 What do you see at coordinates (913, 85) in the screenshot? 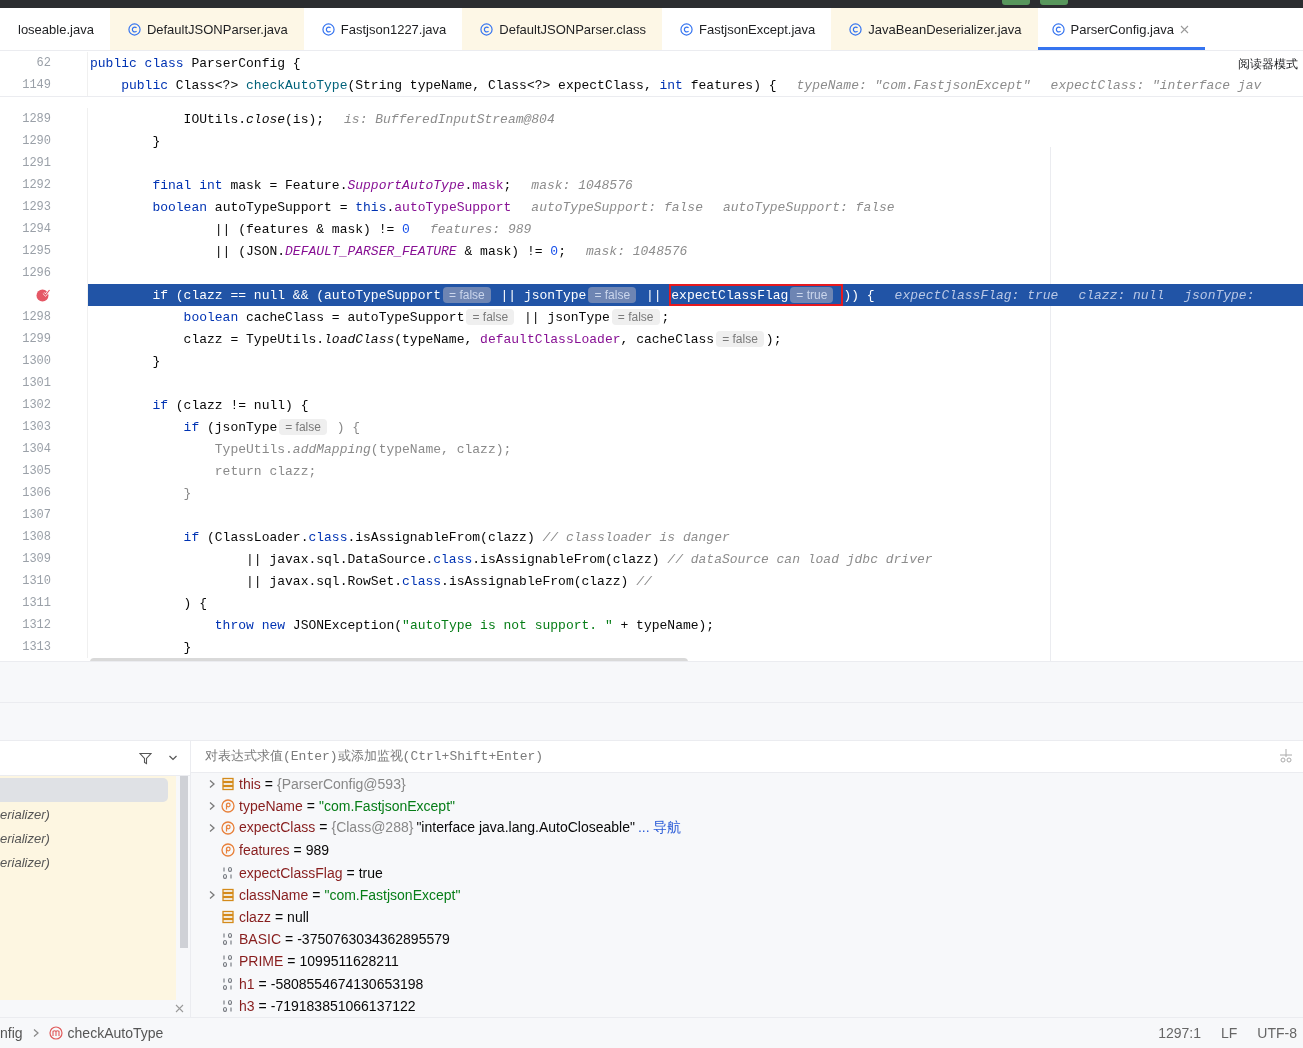
I see `inline-debug-value: typeName: "com.FastjsonExcept"` at bounding box center [913, 85].